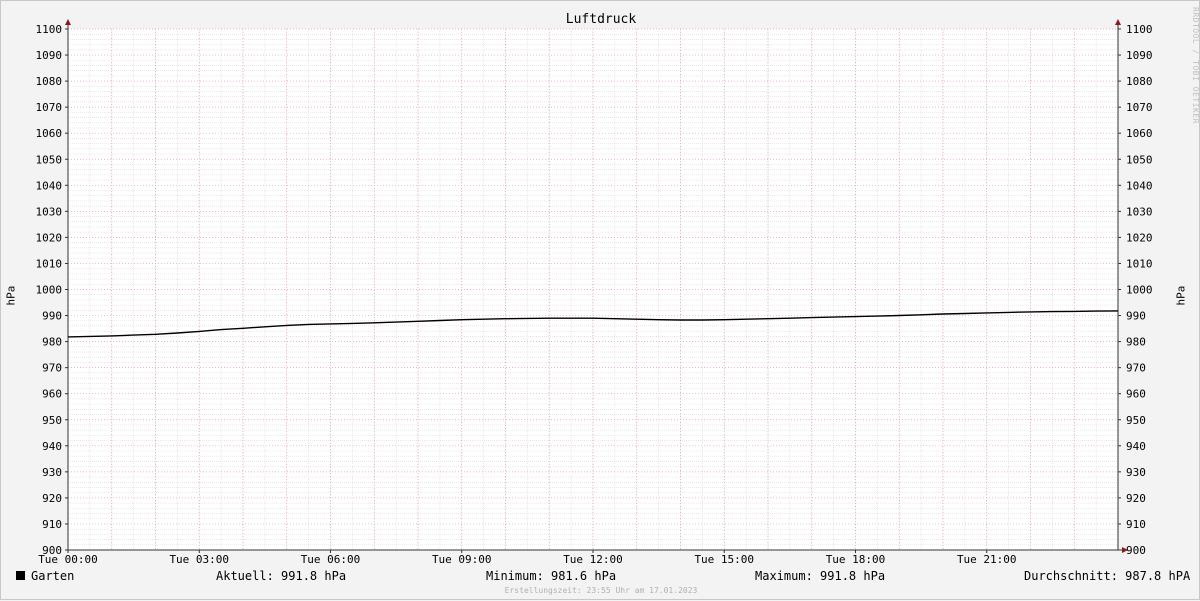 The image size is (1200, 601). What do you see at coordinates (1139, 290) in the screenshot?
I see `y-tick-label-right: 1000` at bounding box center [1139, 290].